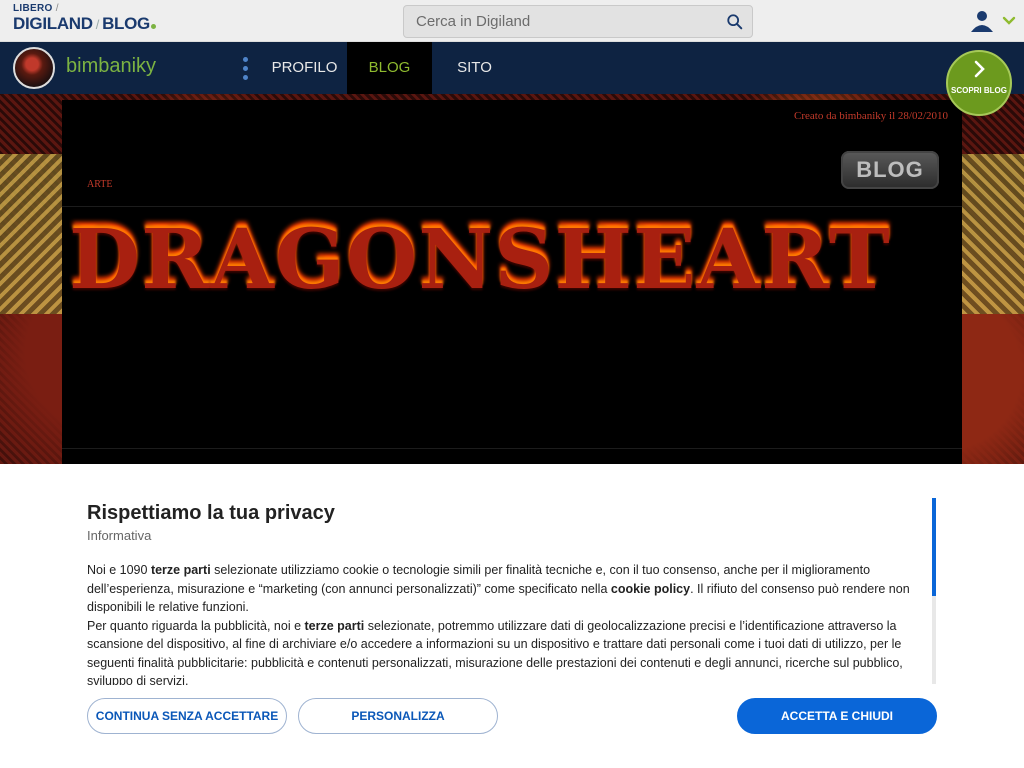 The height and width of the screenshot is (768, 1024). Describe the element at coordinates (979, 69) in the screenshot. I see `chevron-right-icon` at that location.